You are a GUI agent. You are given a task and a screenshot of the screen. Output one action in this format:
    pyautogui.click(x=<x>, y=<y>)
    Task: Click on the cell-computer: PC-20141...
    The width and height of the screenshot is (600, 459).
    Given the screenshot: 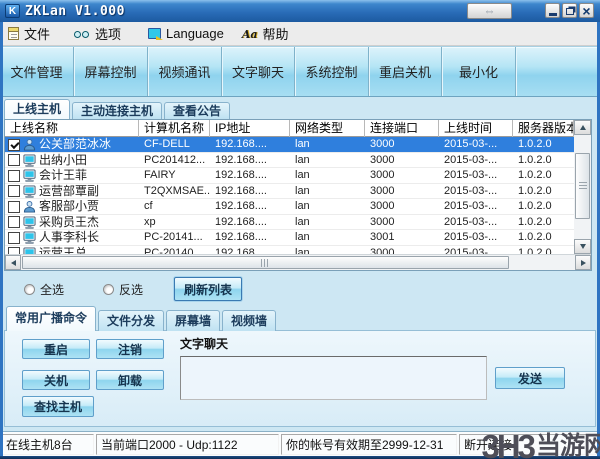 What is the action you would take?
    pyautogui.click(x=173, y=237)
    